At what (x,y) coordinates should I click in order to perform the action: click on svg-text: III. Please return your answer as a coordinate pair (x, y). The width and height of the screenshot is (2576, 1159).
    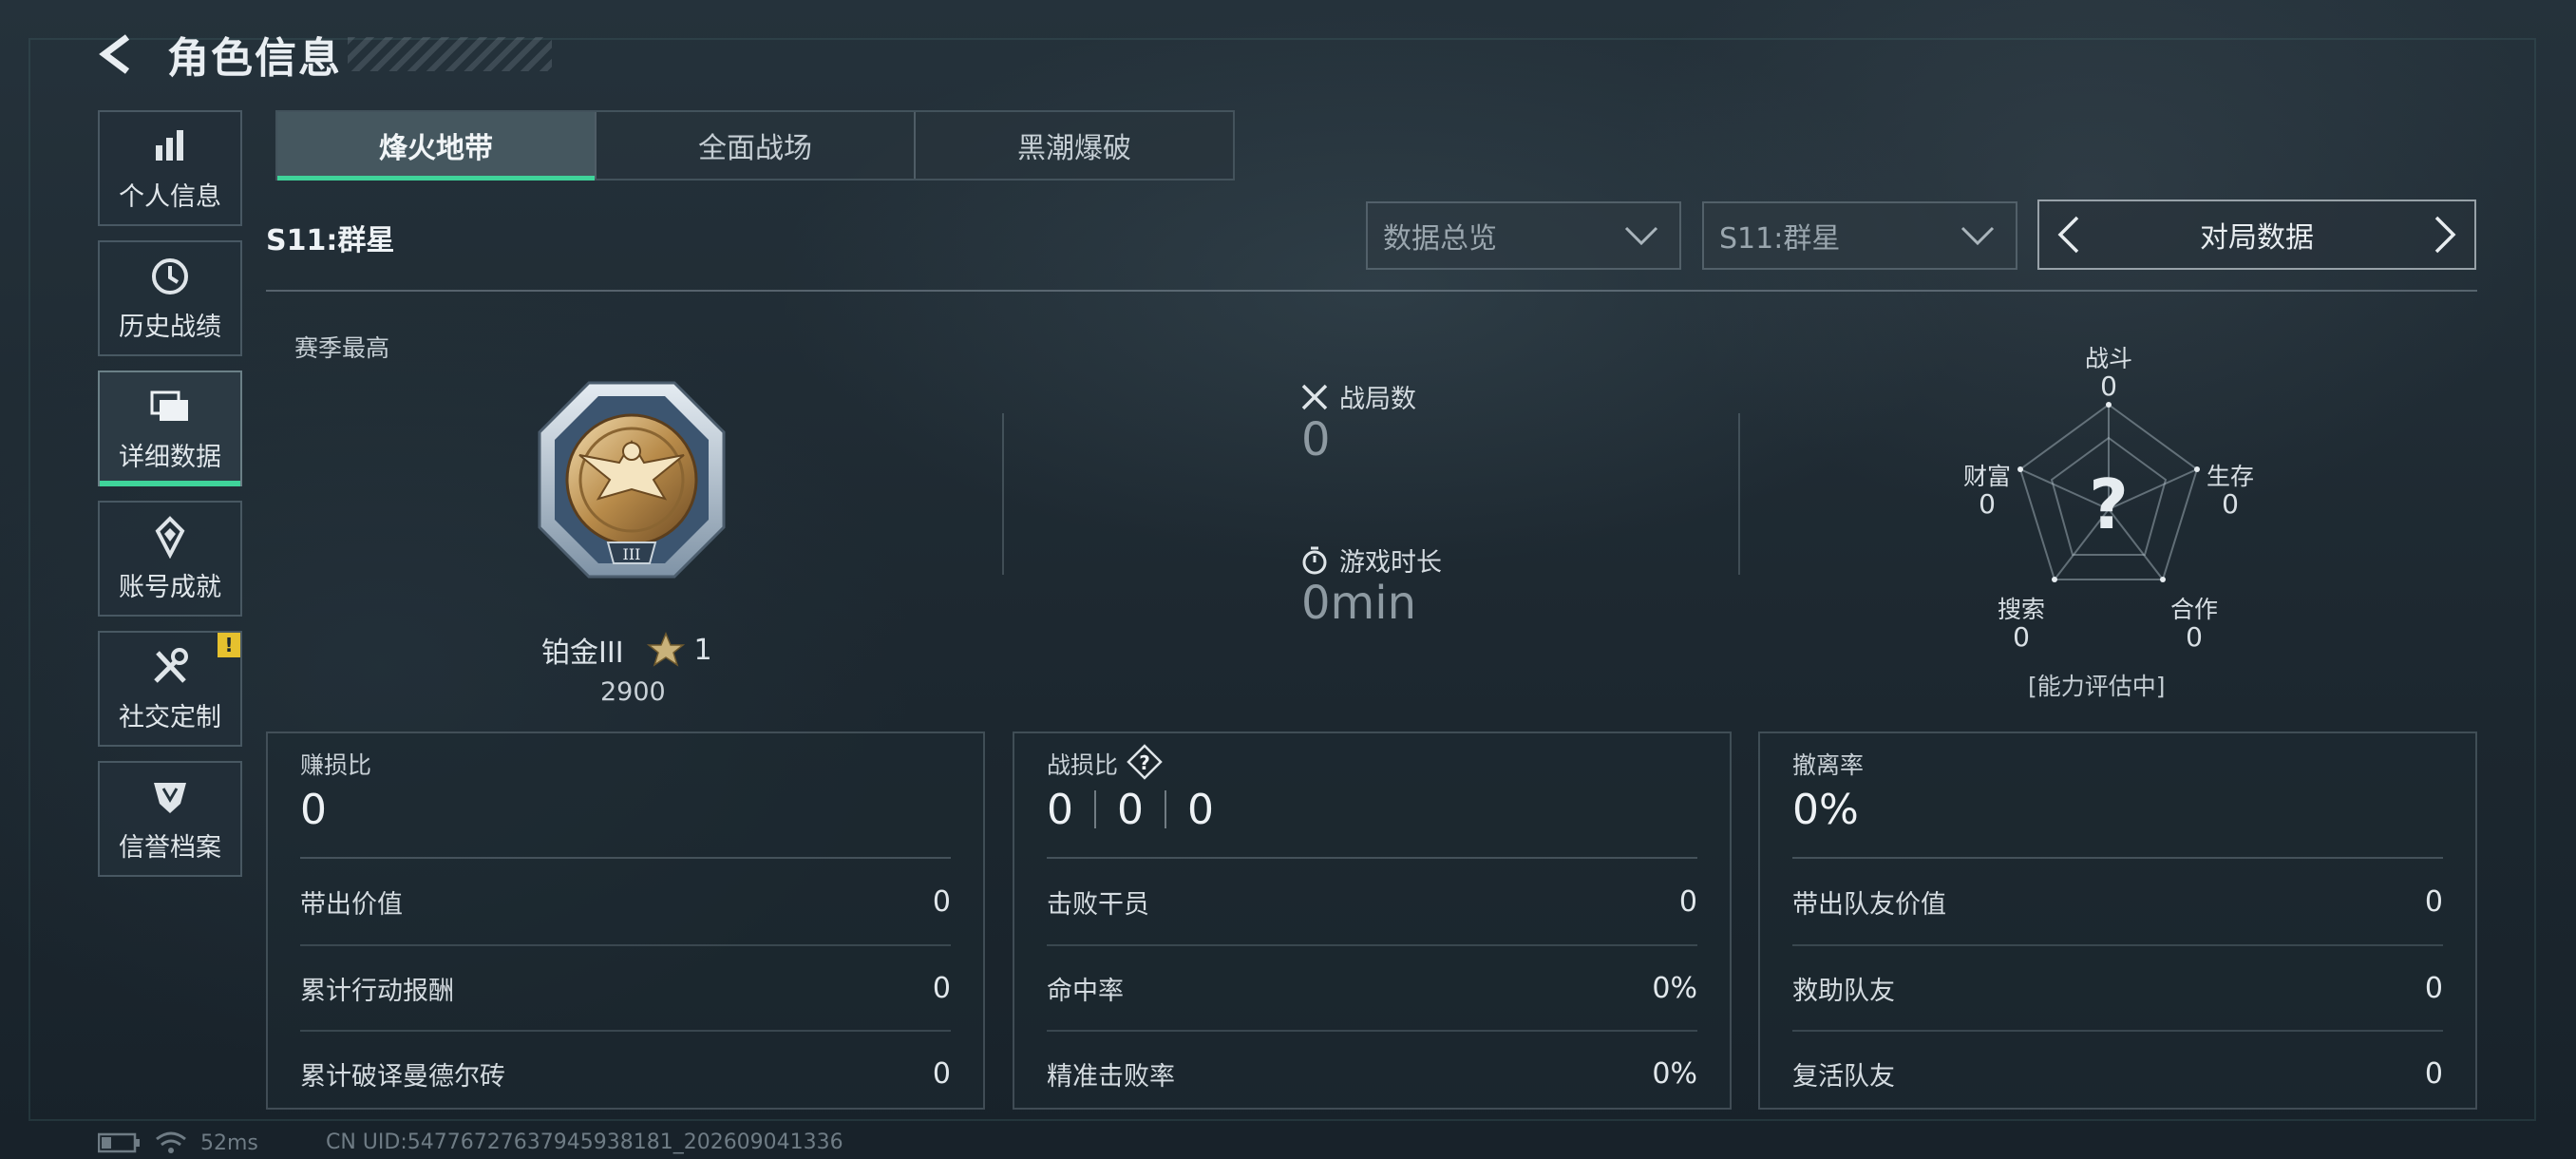
    Looking at the image, I should click on (632, 554).